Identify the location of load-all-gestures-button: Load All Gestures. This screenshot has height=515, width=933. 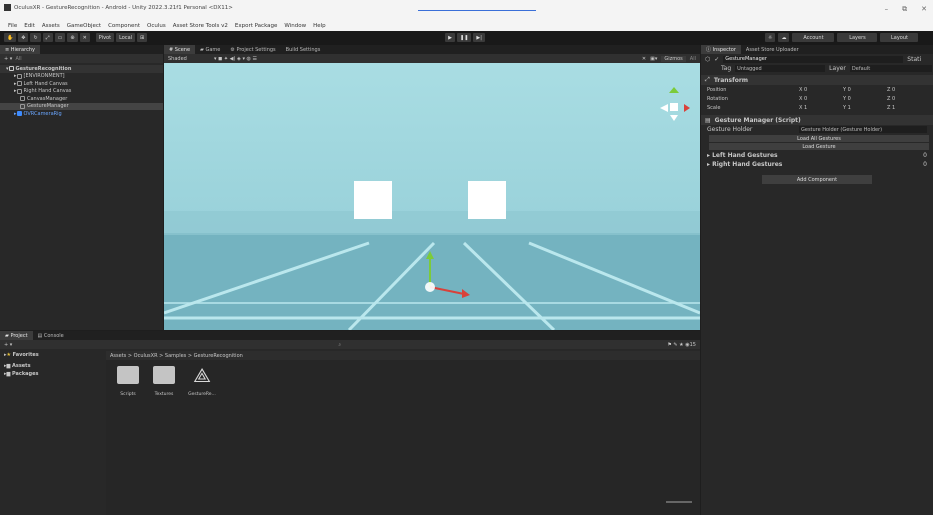
(819, 138).